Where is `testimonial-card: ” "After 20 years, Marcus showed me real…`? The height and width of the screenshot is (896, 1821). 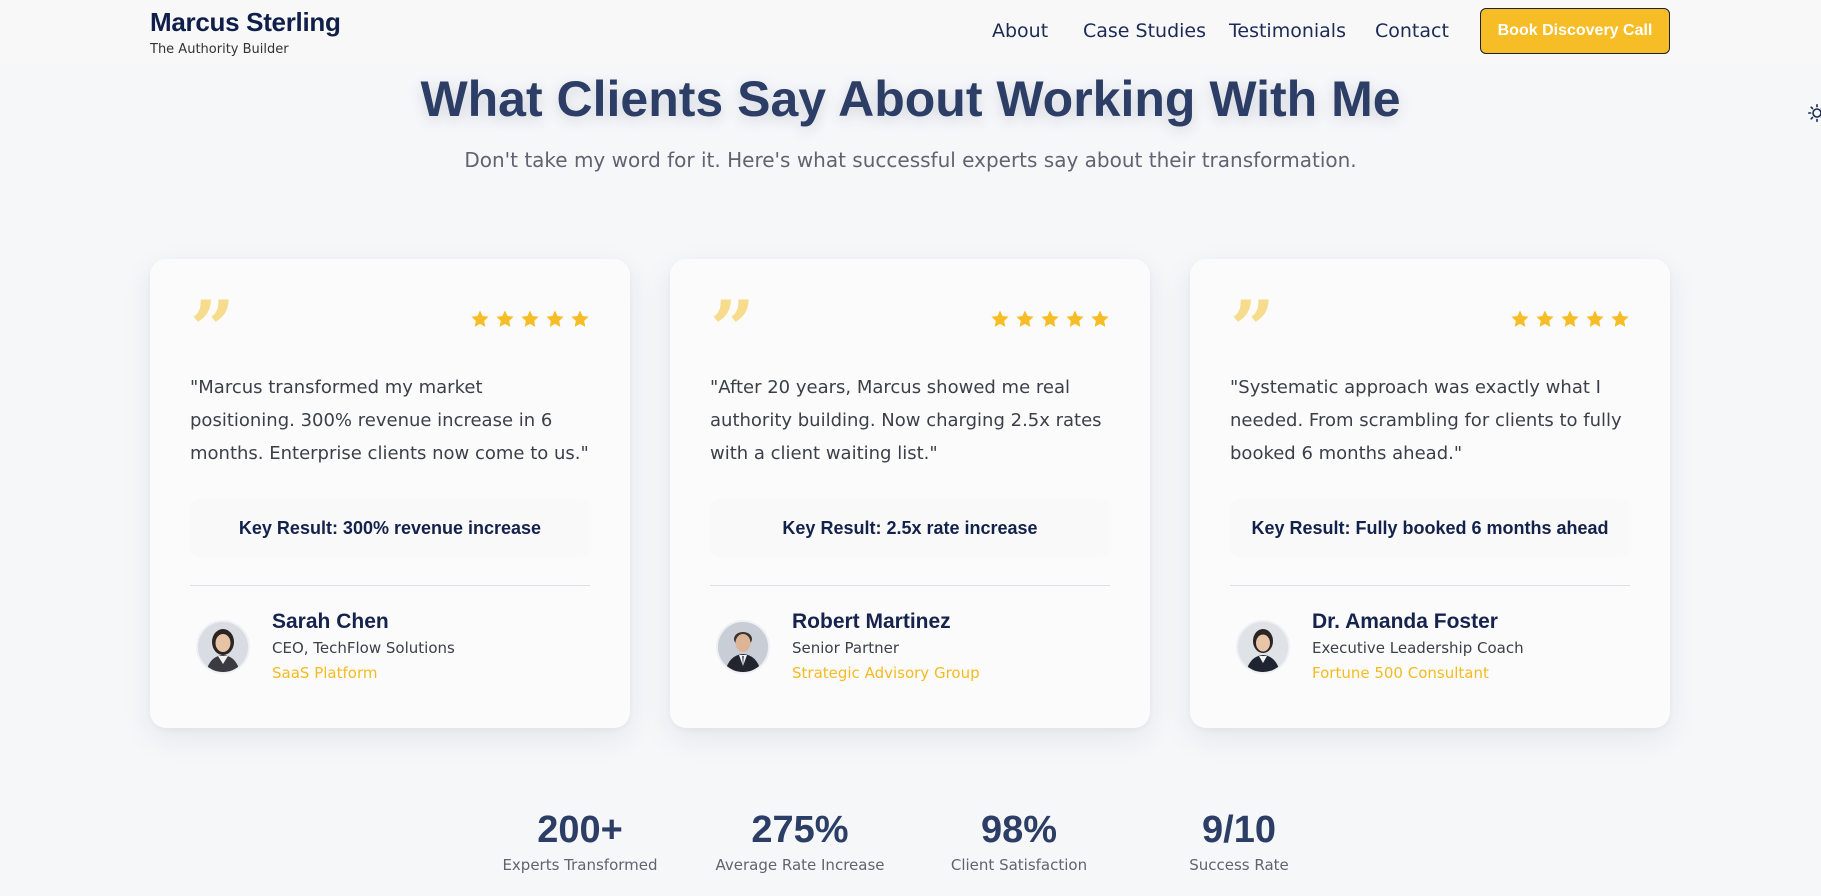
testimonial-card: ” "After 20 years, Marcus showed me real… is located at coordinates (910, 493).